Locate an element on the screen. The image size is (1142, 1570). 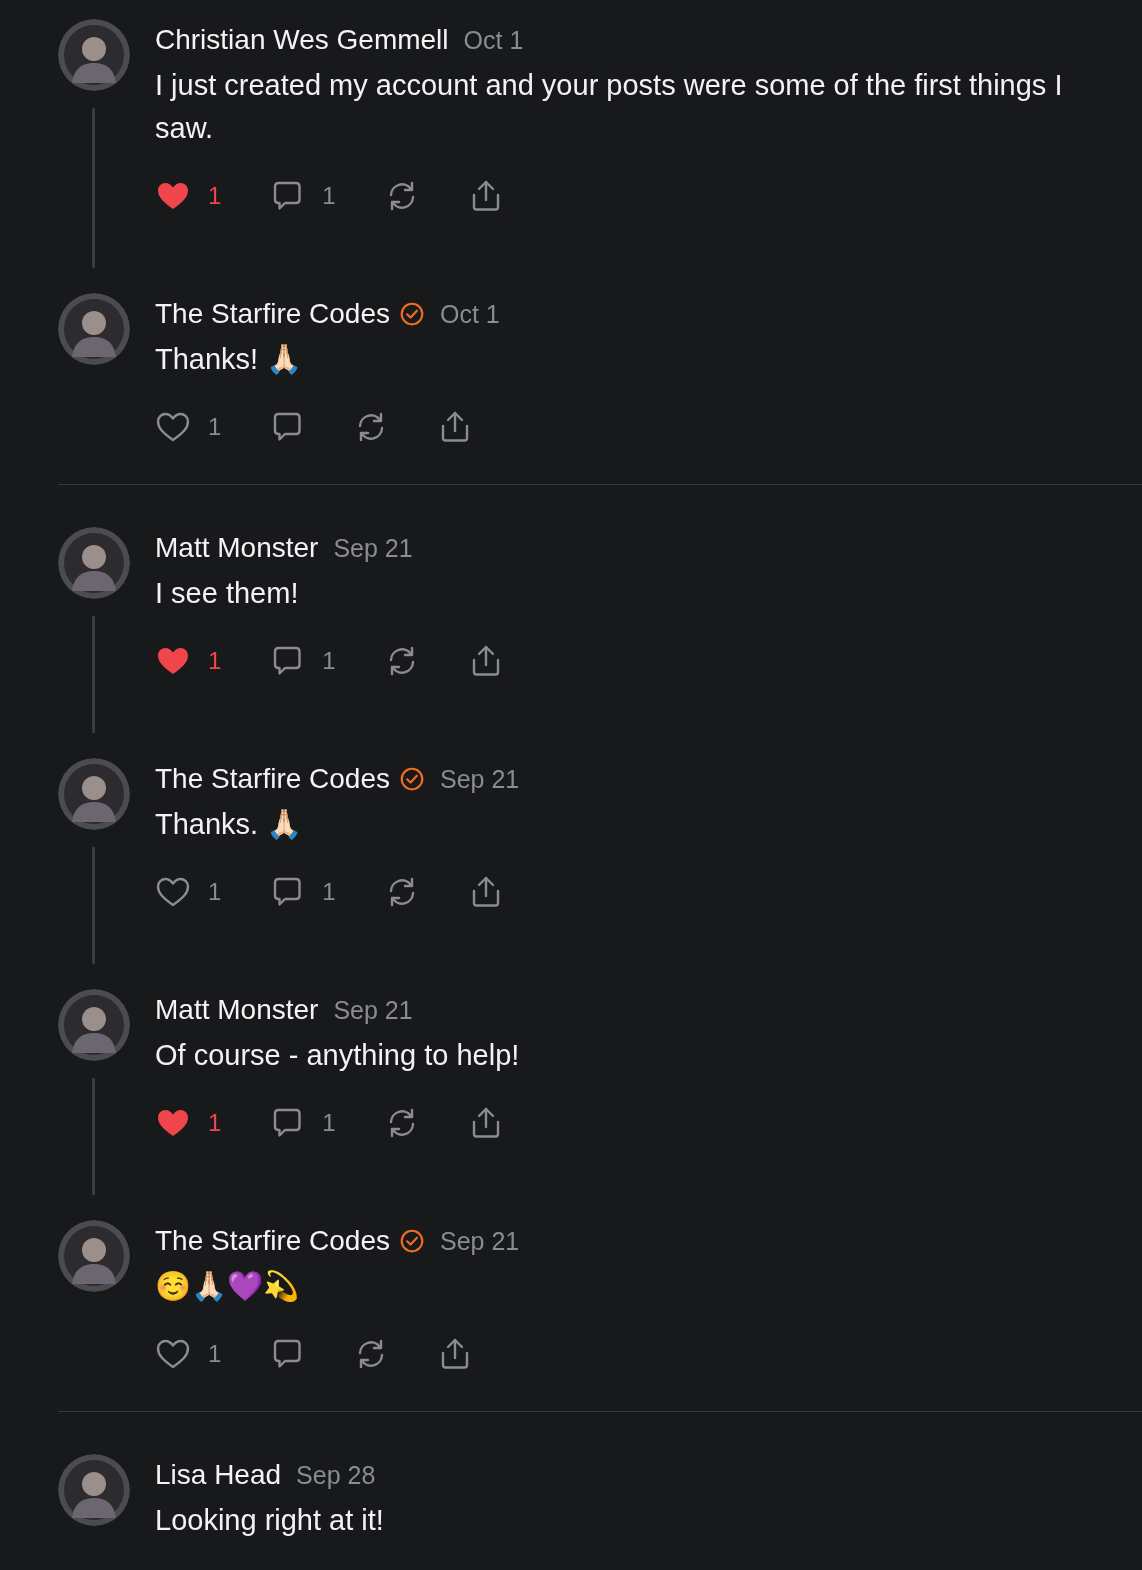
post-date: Sep 28 is located at coordinates (336, 1475).